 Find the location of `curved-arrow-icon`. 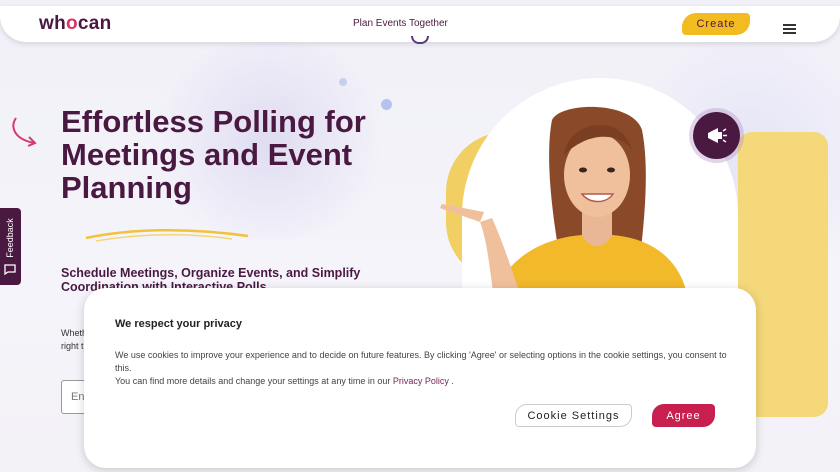

curved-arrow-icon is located at coordinates (24, 132).